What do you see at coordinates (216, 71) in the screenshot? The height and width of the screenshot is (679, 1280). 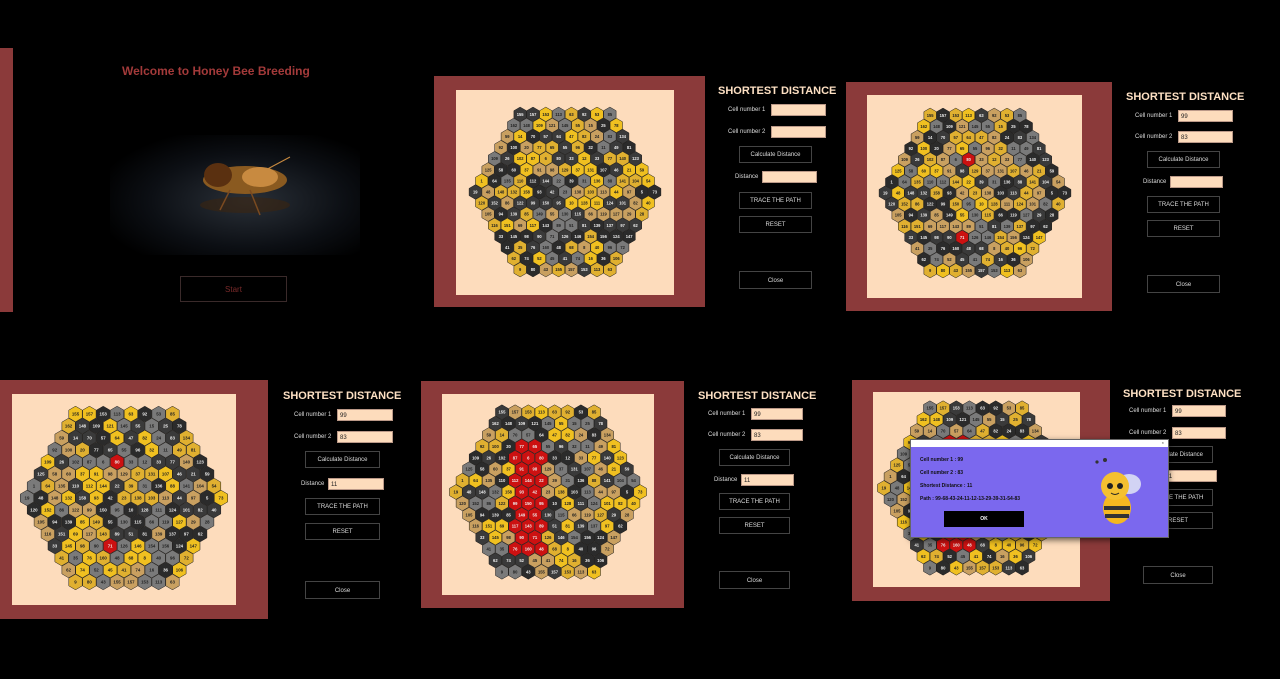 I see `welcome-title: Welcome to Honey Bee Breeding` at bounding box center [216, 71].